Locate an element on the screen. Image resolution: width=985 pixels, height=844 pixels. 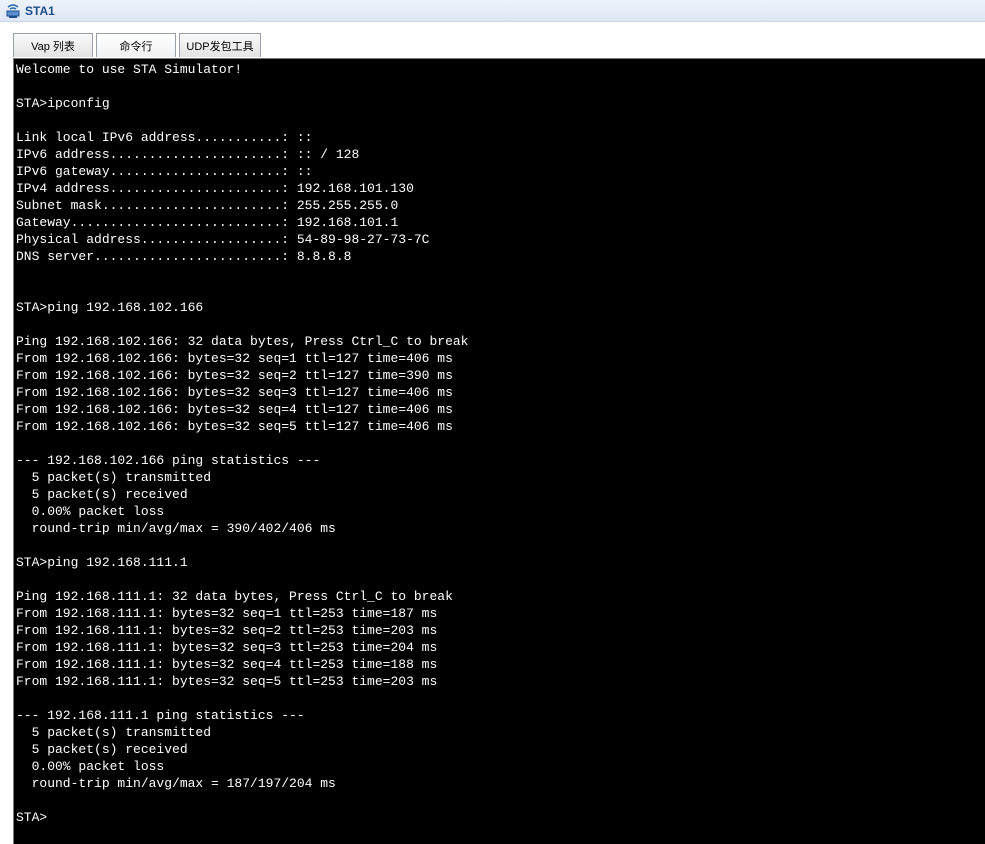
title-bar: STA1 is located at coordinates (492, 11).